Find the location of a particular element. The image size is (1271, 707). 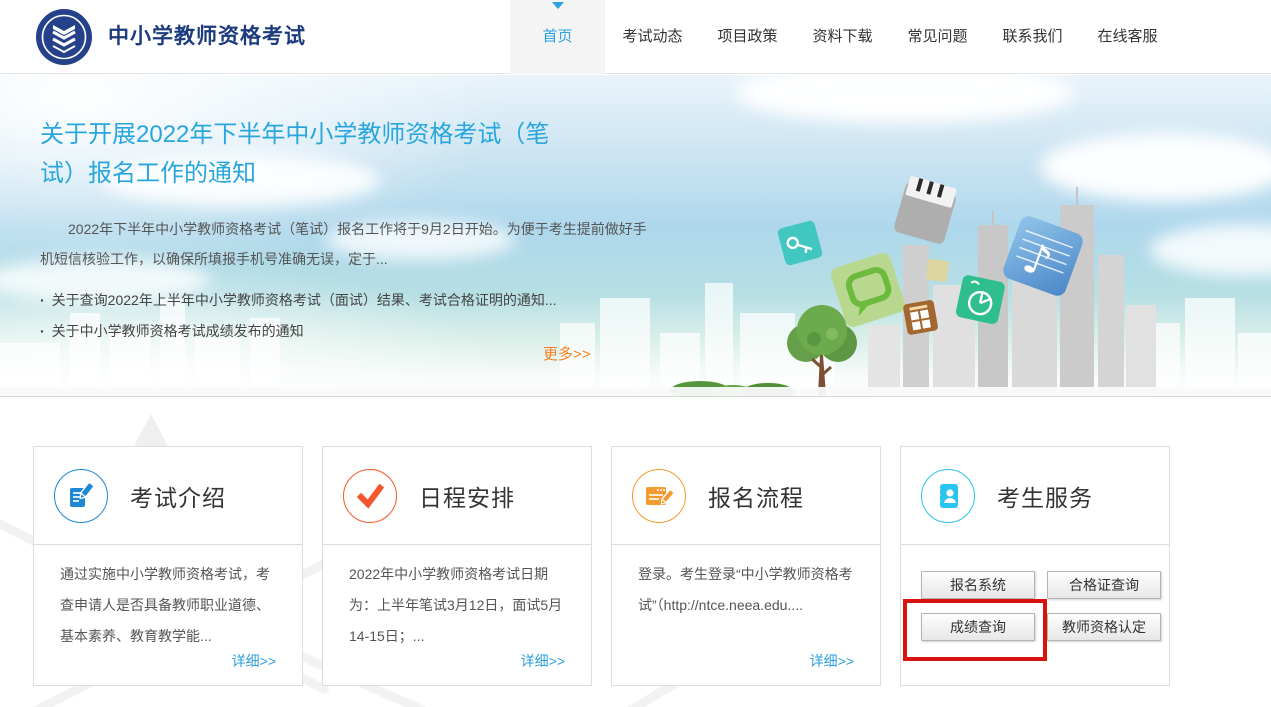

document-pencil-icon is located at coordinates (81, 495).